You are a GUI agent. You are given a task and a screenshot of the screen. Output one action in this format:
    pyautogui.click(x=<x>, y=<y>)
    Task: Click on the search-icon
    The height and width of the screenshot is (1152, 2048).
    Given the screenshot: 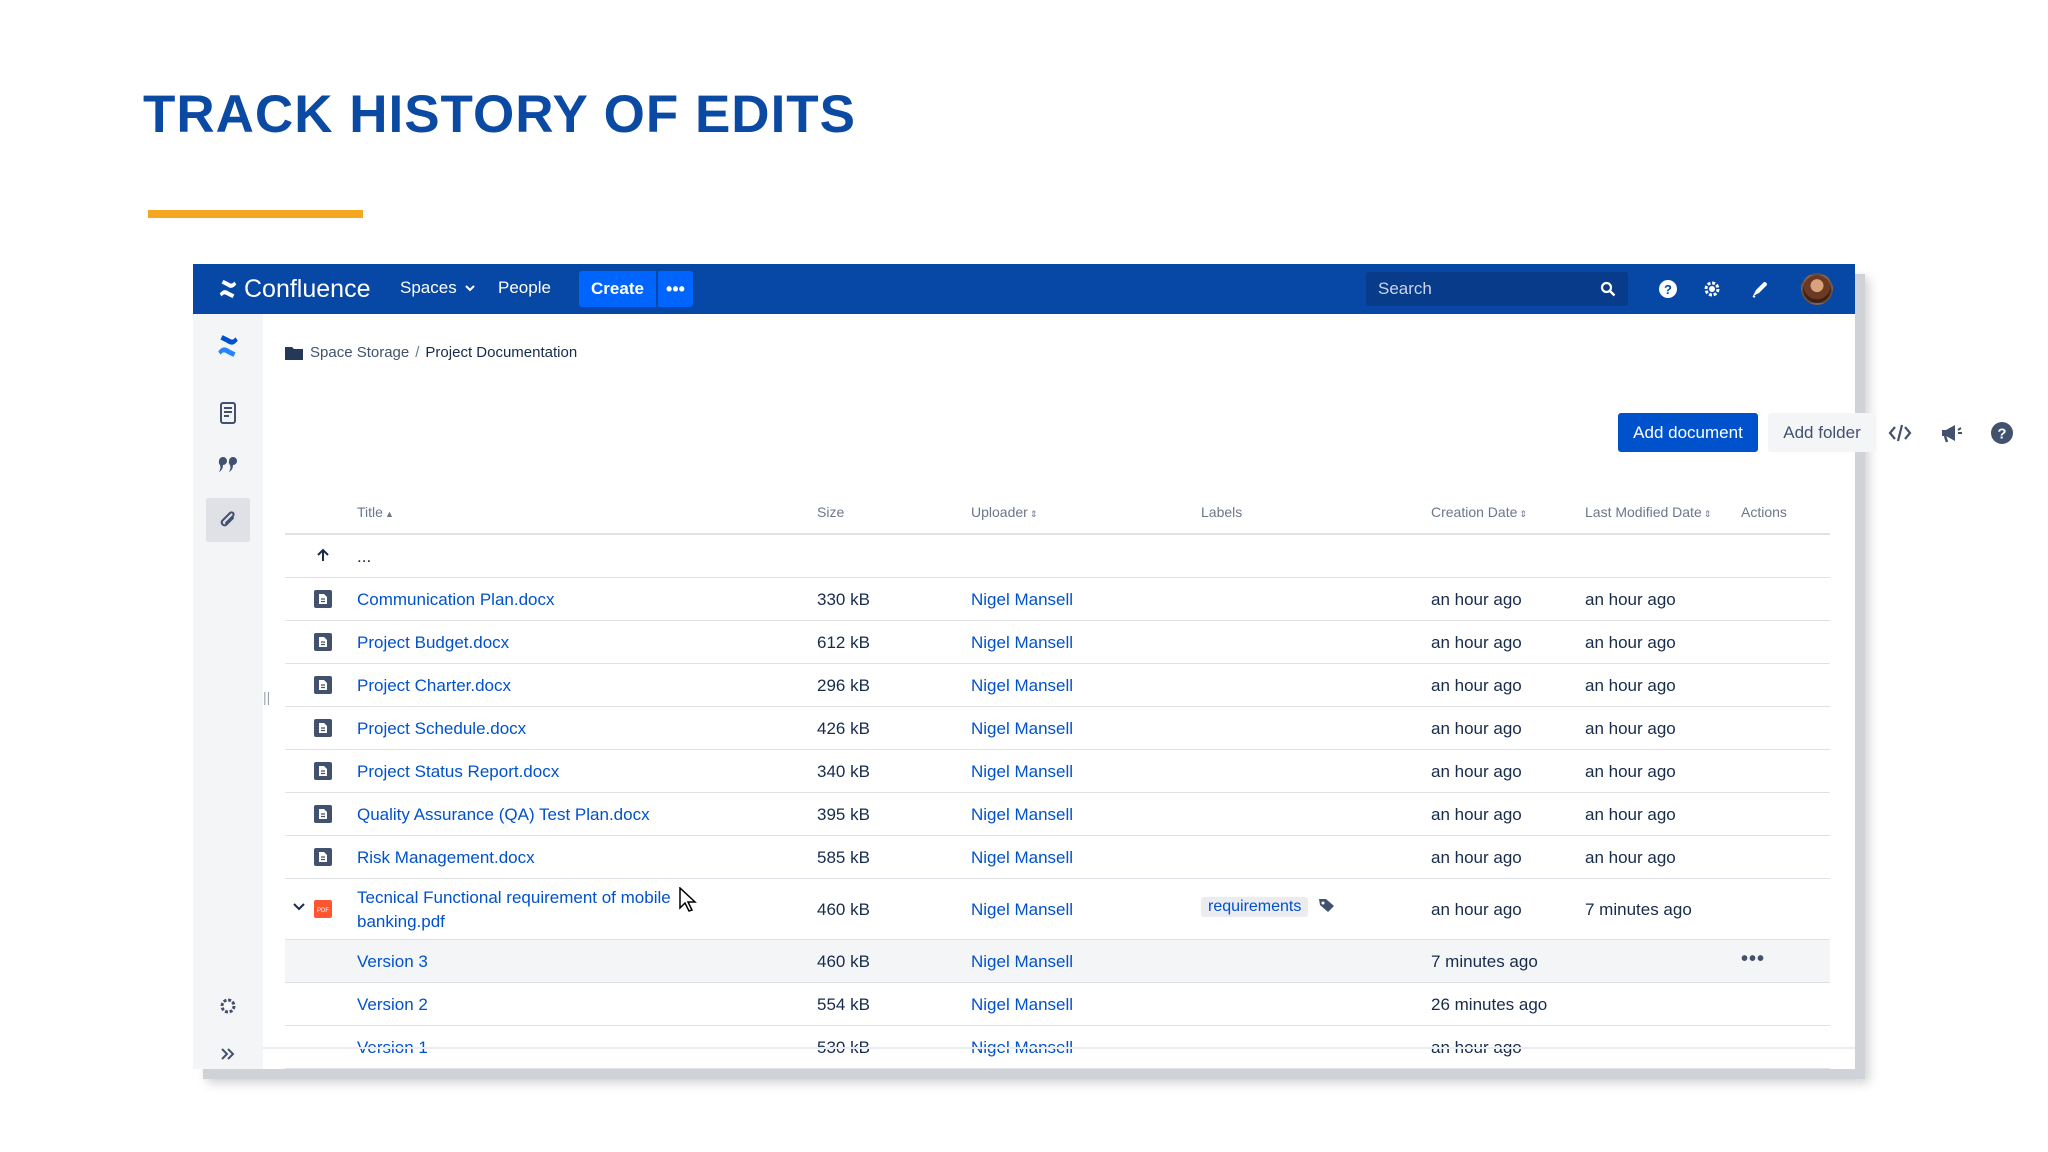 What is the action you would take?
    pyautogui.click(x=1608, y=289)
    